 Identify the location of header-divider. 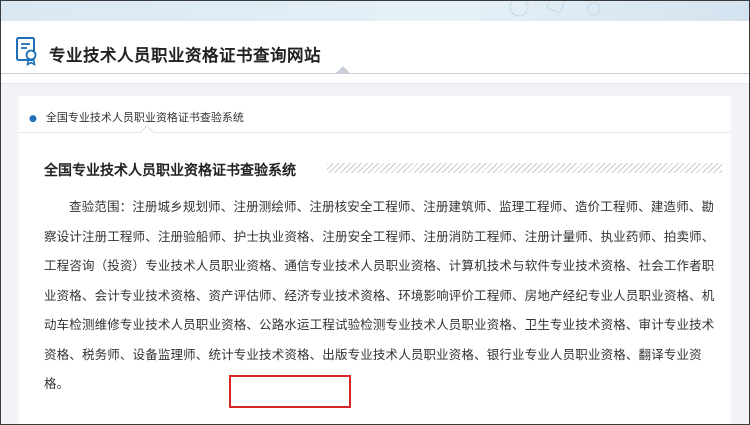
(375, 73).